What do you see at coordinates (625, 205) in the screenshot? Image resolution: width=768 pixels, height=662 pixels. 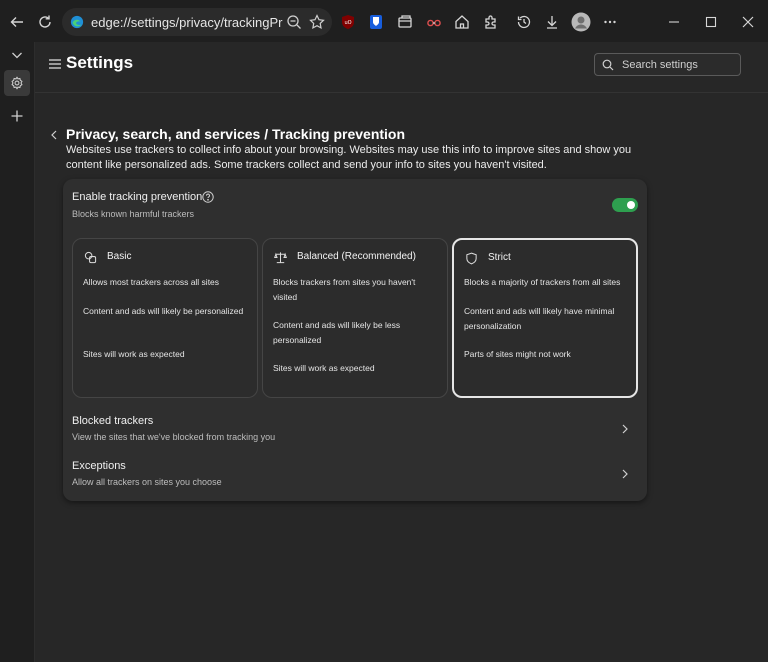 I see `tracking-toggle` at bounding box center [625, 205].